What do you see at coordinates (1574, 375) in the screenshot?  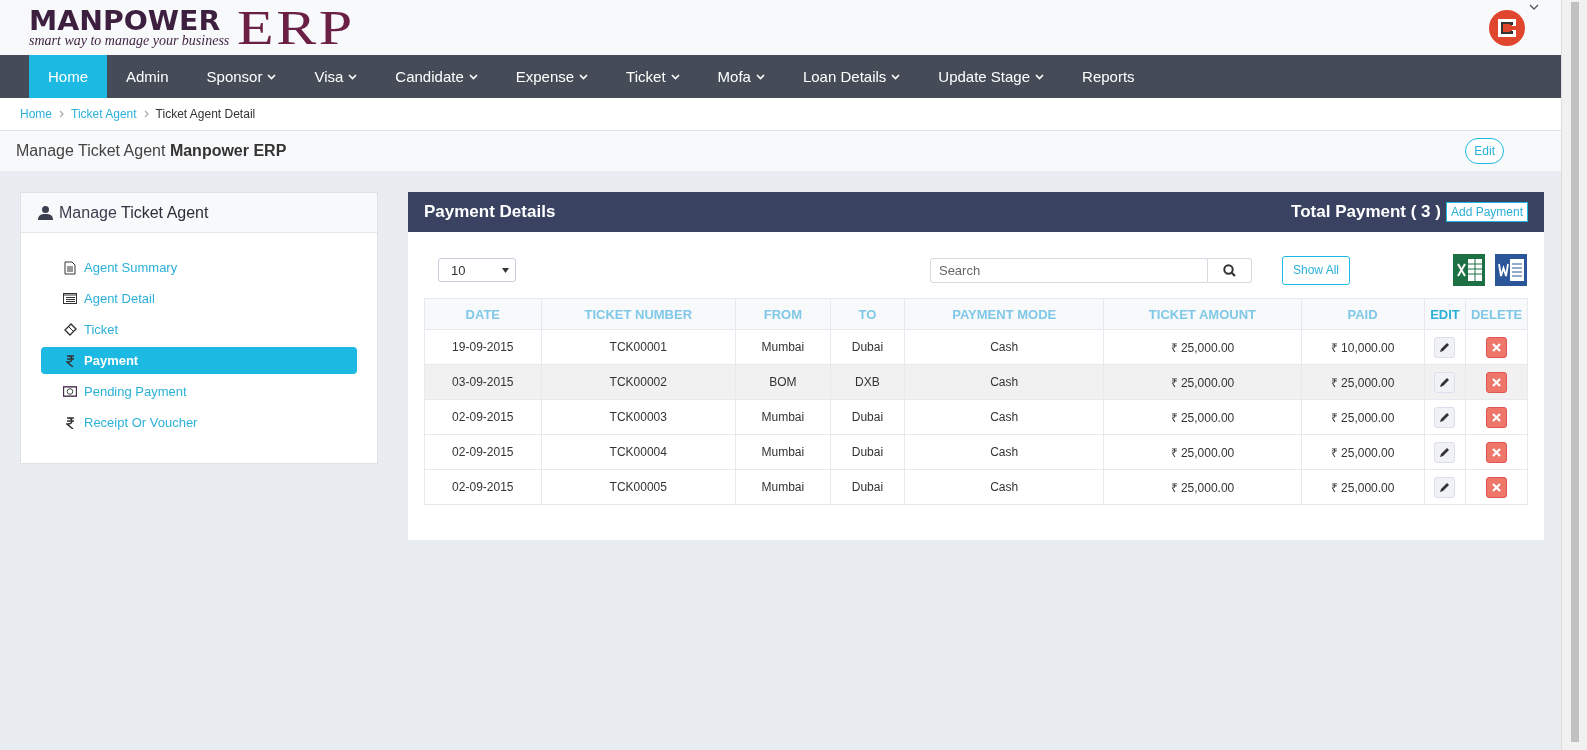 I see `scrollbar` at bounding box center [1574, 375].